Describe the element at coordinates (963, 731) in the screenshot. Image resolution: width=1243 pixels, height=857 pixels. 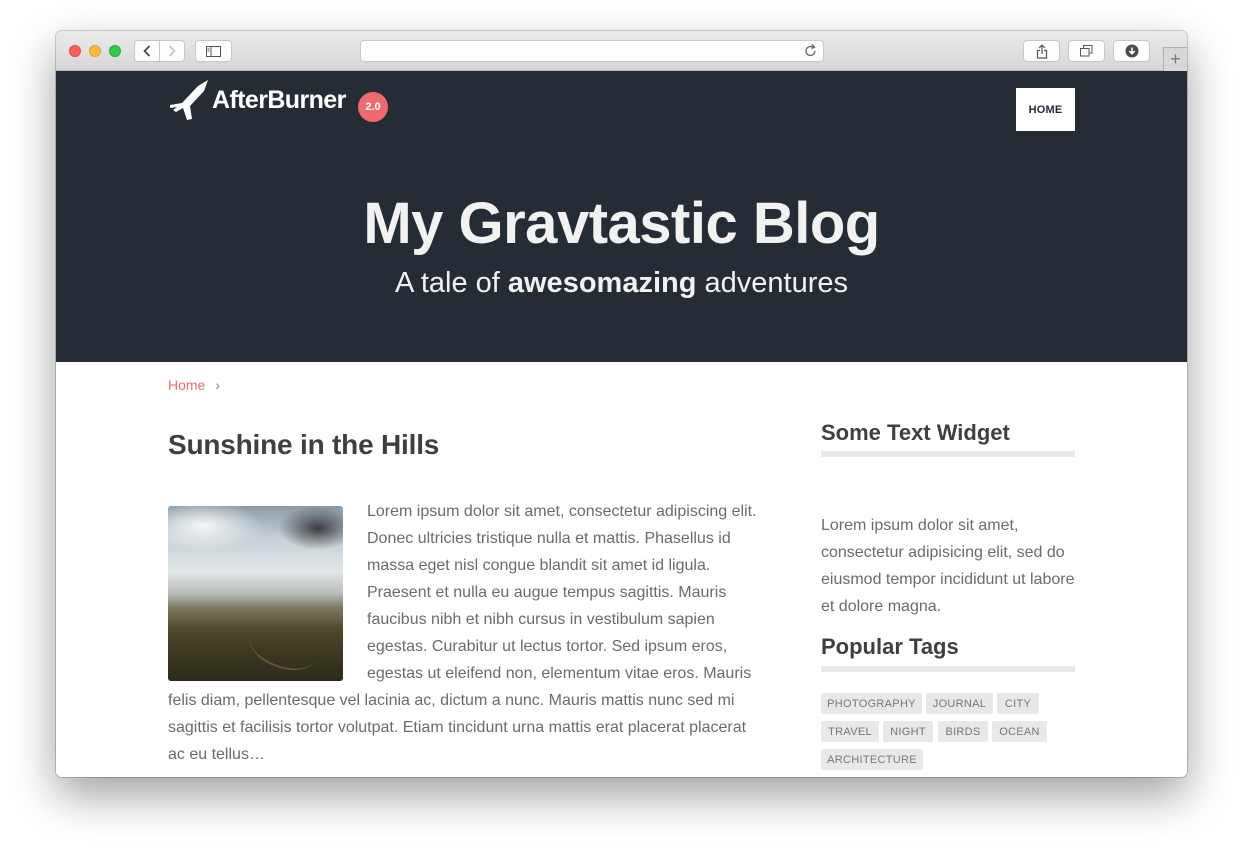
I see `tag-birds: BIRDS` at that location.